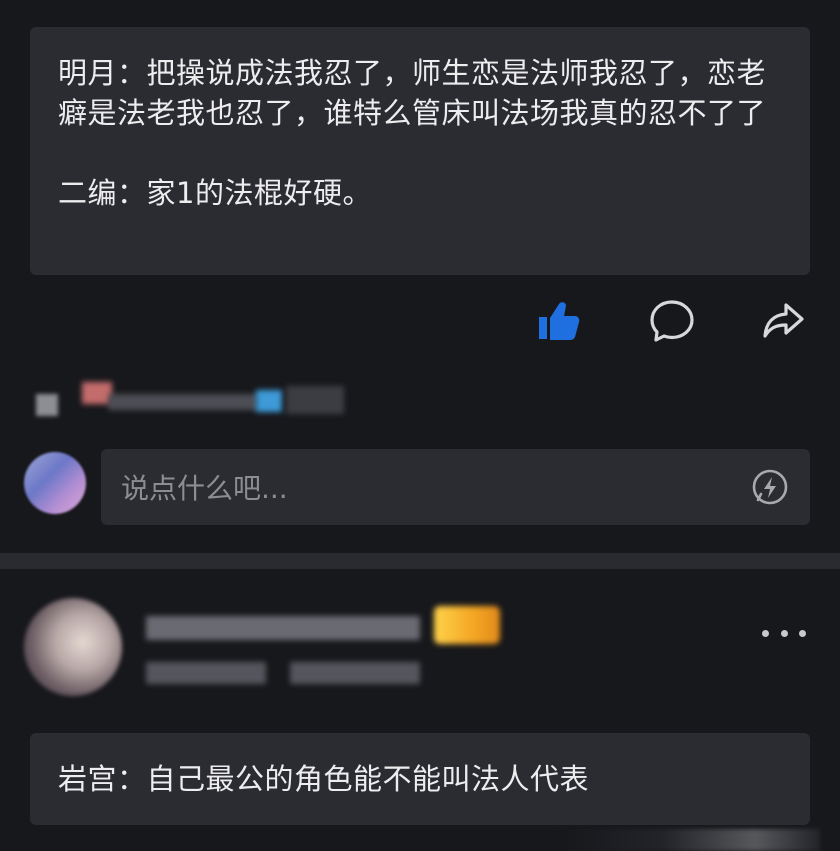 The image size is (840, 851). What do you see at coordinates (420, 323) in the screenshot?
I see `post-action-bar` at bounding box center [420, 323].